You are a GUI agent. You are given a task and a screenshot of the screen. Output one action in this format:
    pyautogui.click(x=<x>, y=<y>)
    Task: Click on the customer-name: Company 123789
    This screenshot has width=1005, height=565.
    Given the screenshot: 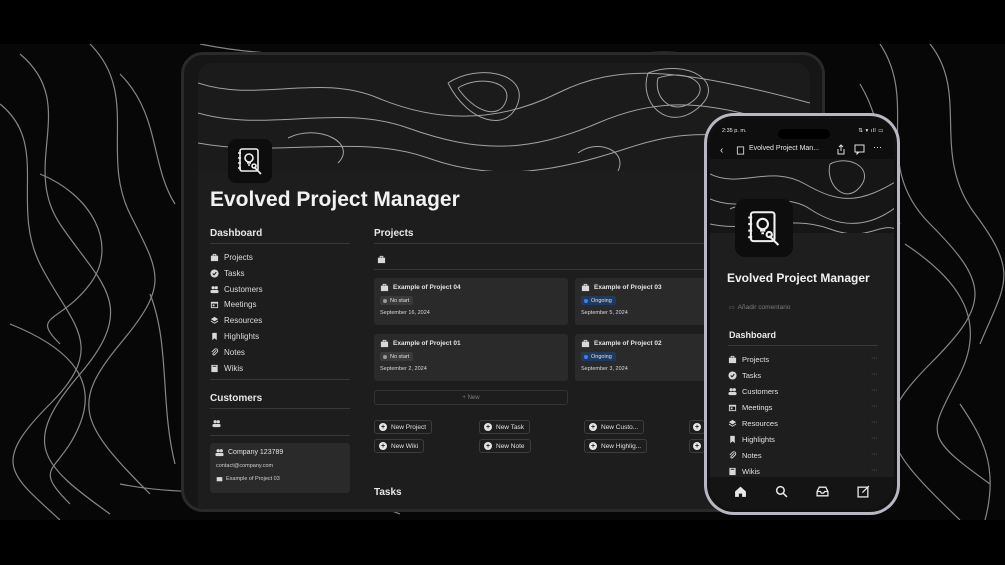 What is the action you would take?
    pyautogui.click(x=256, y=452)
    